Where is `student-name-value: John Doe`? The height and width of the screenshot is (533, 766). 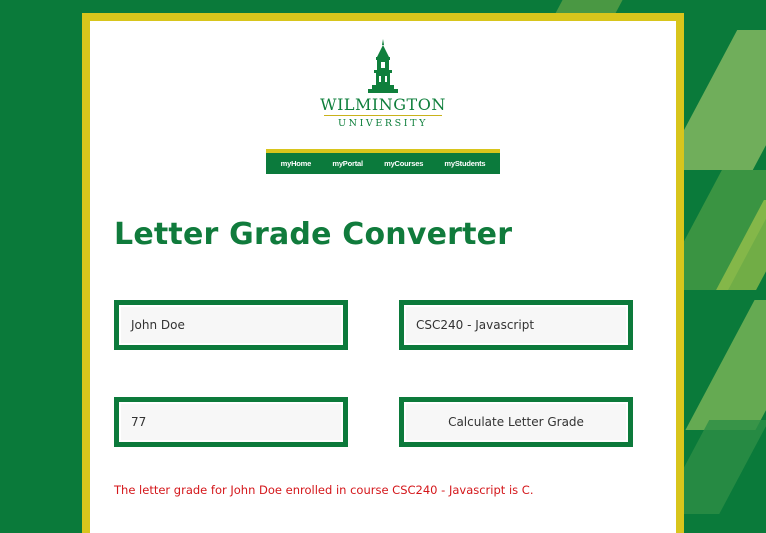
student-name-value: John Doe is located at coordinates (231, 325).